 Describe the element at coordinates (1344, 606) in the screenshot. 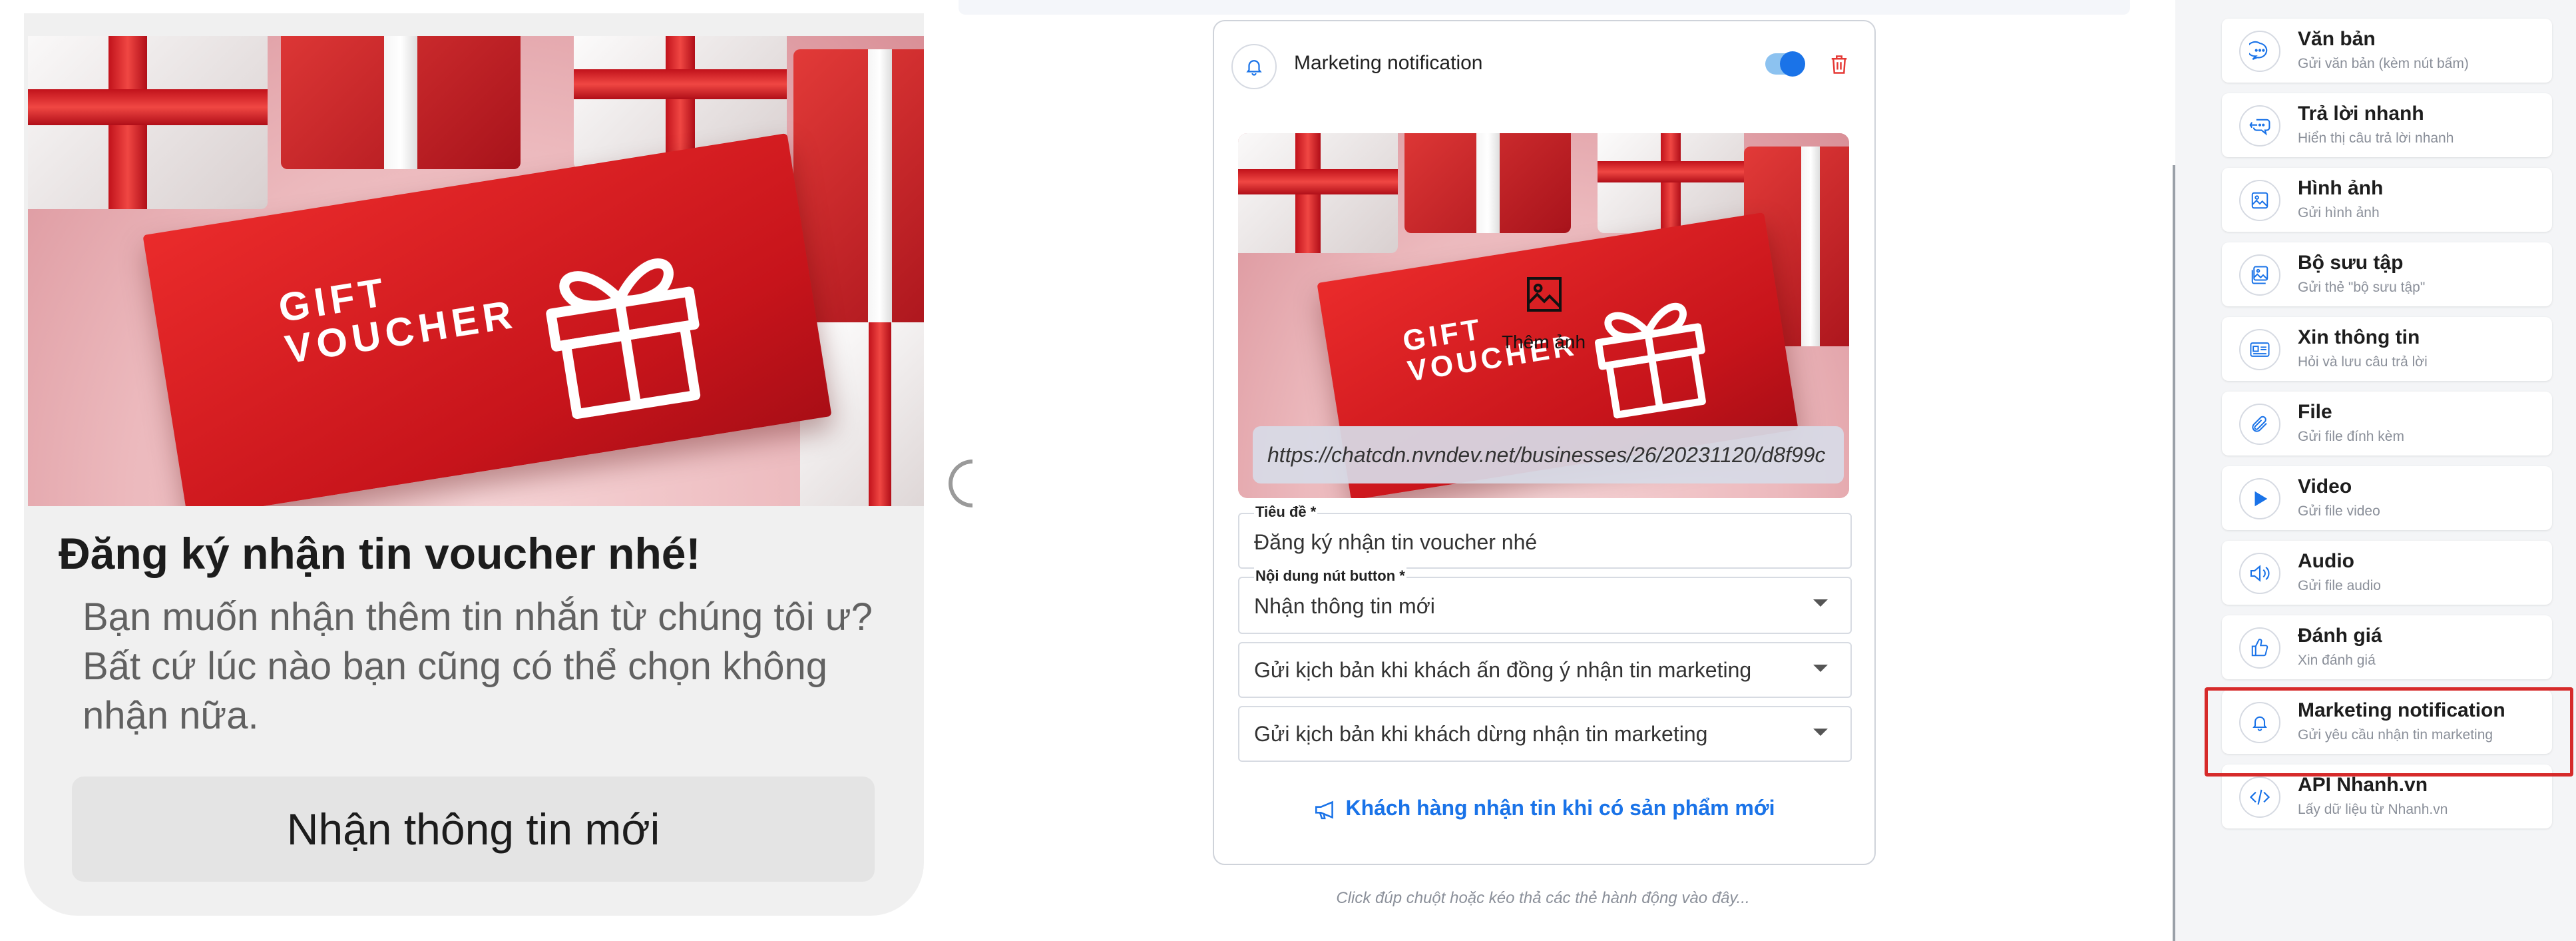

I see `button-content-select: Nhận thông tin mới` at that location.